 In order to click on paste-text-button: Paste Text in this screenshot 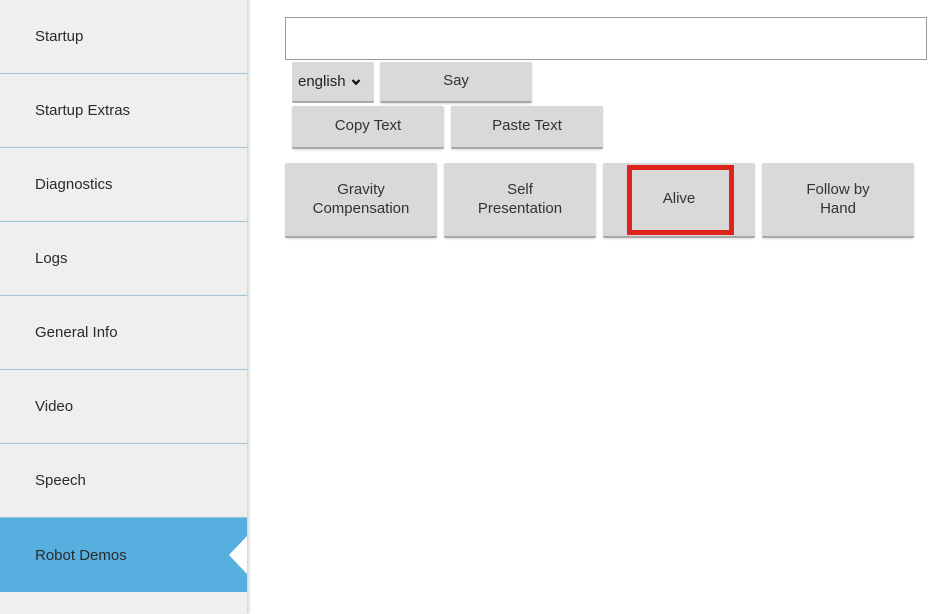, I will do `click(527, 127)`.